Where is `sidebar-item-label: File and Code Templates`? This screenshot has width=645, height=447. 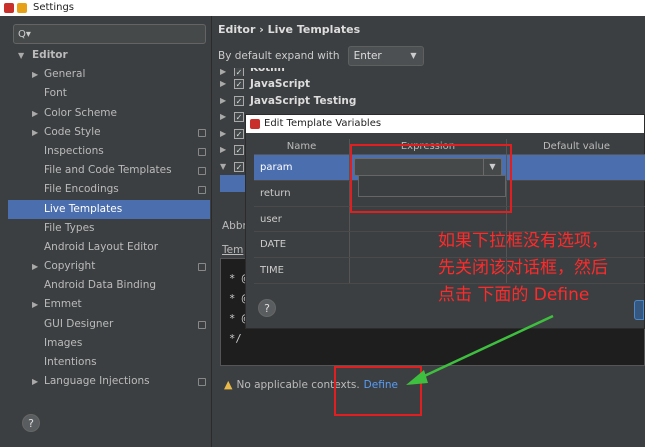 sidebar-item-label: File and Code Templates is located at coordinates (108, 170).